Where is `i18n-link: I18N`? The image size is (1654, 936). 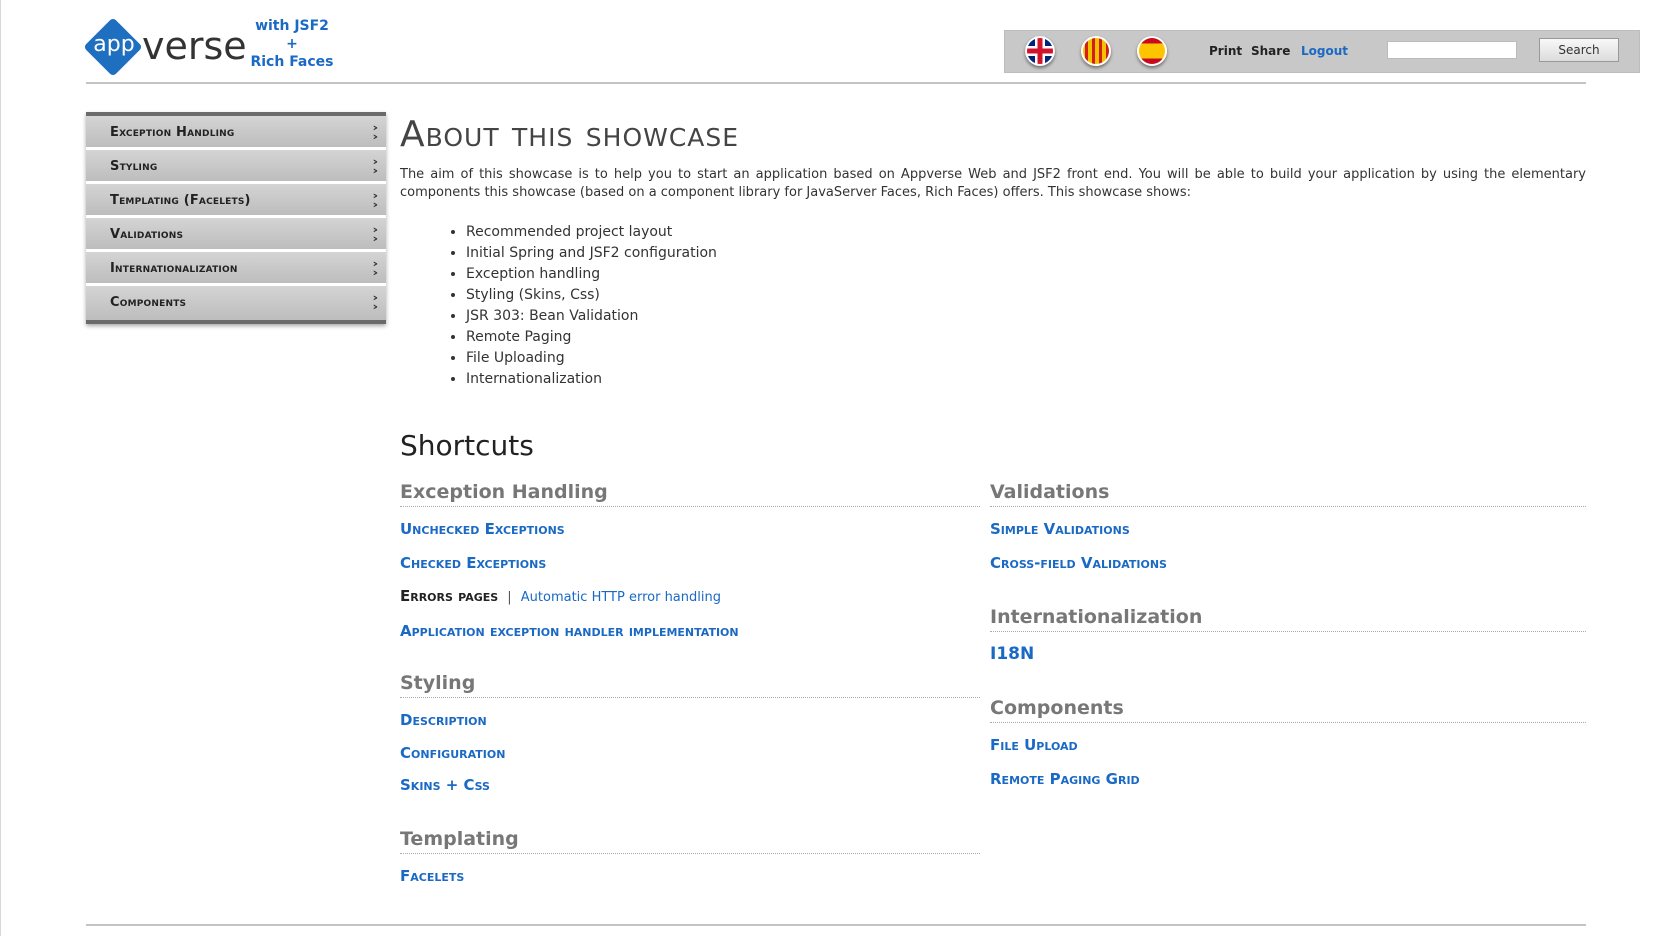
i18n-link: I18N is located at coordinates (1288, 654).